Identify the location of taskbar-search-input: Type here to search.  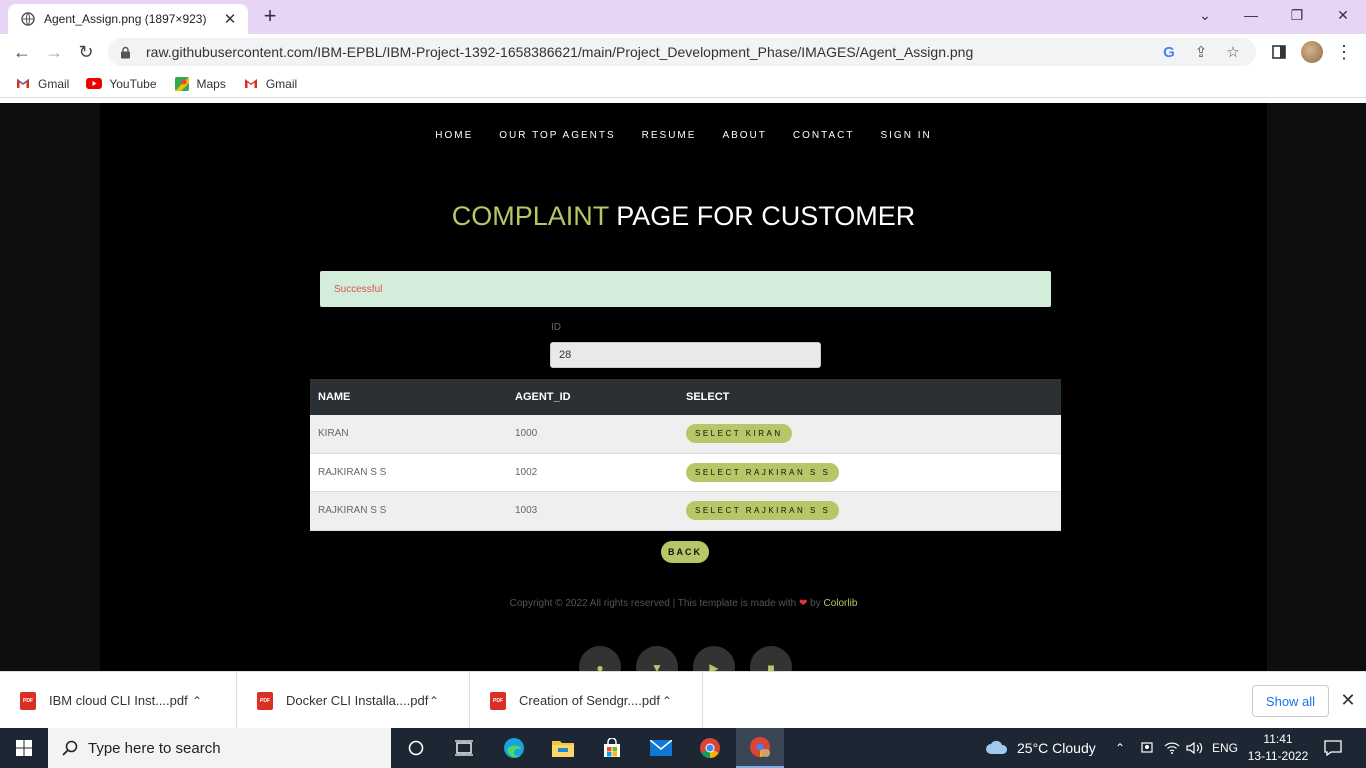
(219, 748).